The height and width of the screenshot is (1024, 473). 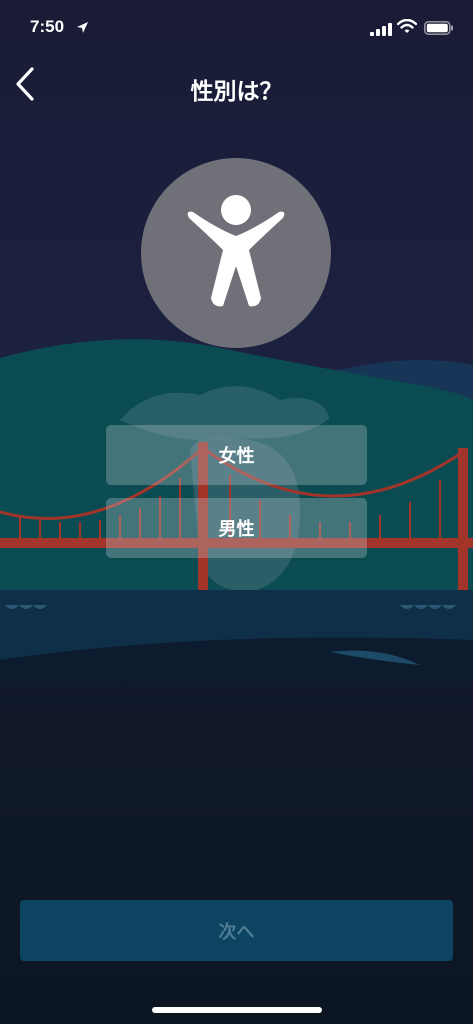 I want to click on person-arms-raised-icon, so click(x=236, y=251).